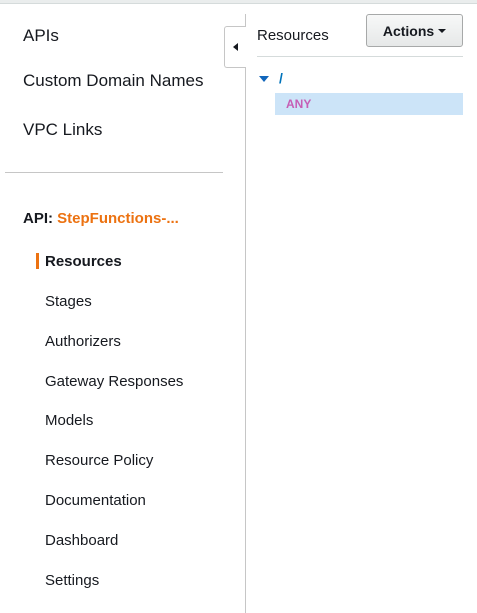  Describe the element at coordinates (299, 104) in the screenshot. I see `method-any: ANY` at that location.